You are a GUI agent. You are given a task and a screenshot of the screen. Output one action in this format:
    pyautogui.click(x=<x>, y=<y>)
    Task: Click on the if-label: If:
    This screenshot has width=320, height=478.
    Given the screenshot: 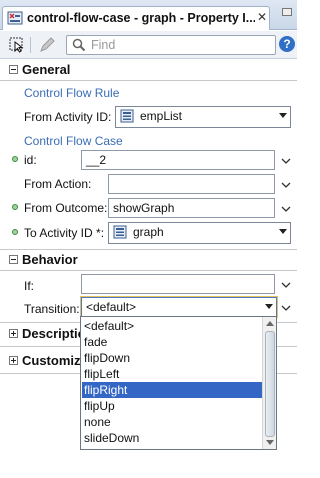 What is the action you would take?
    pyautogui.click(x=29, y=286)
    